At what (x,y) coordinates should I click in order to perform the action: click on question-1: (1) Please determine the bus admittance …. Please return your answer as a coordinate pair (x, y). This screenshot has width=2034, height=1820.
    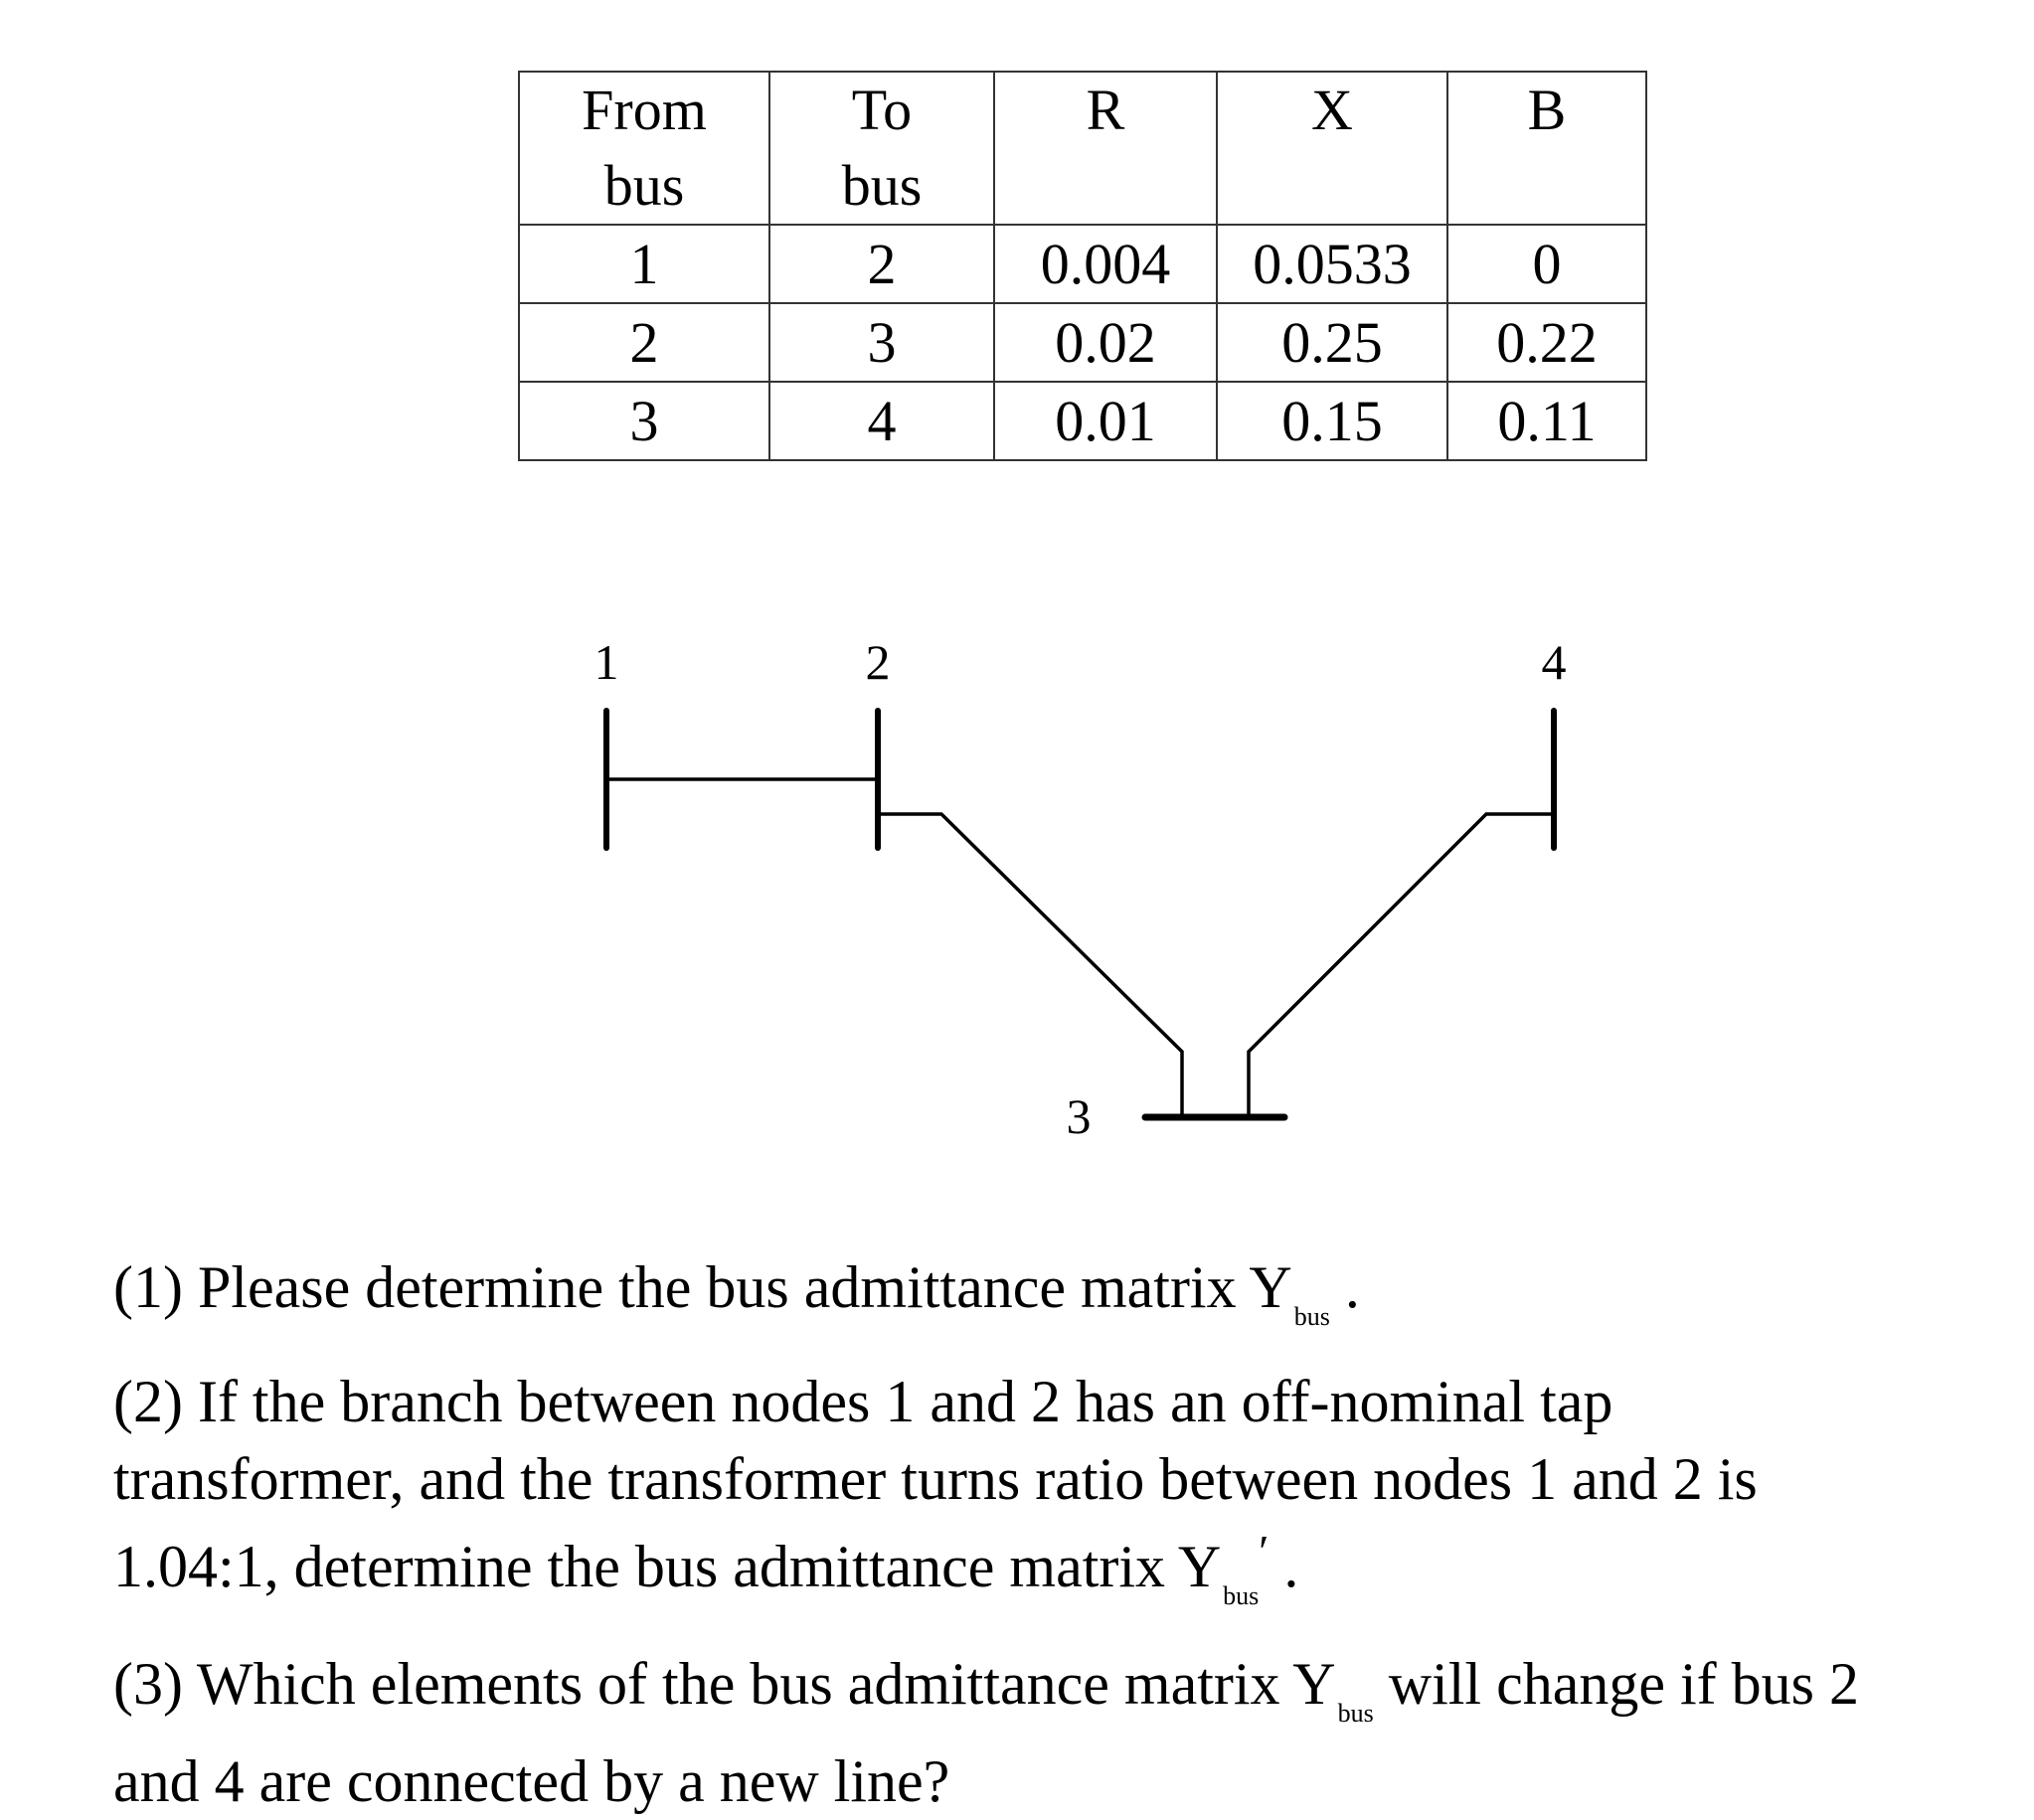
    Looking at the image, I should click on (737, 1293).